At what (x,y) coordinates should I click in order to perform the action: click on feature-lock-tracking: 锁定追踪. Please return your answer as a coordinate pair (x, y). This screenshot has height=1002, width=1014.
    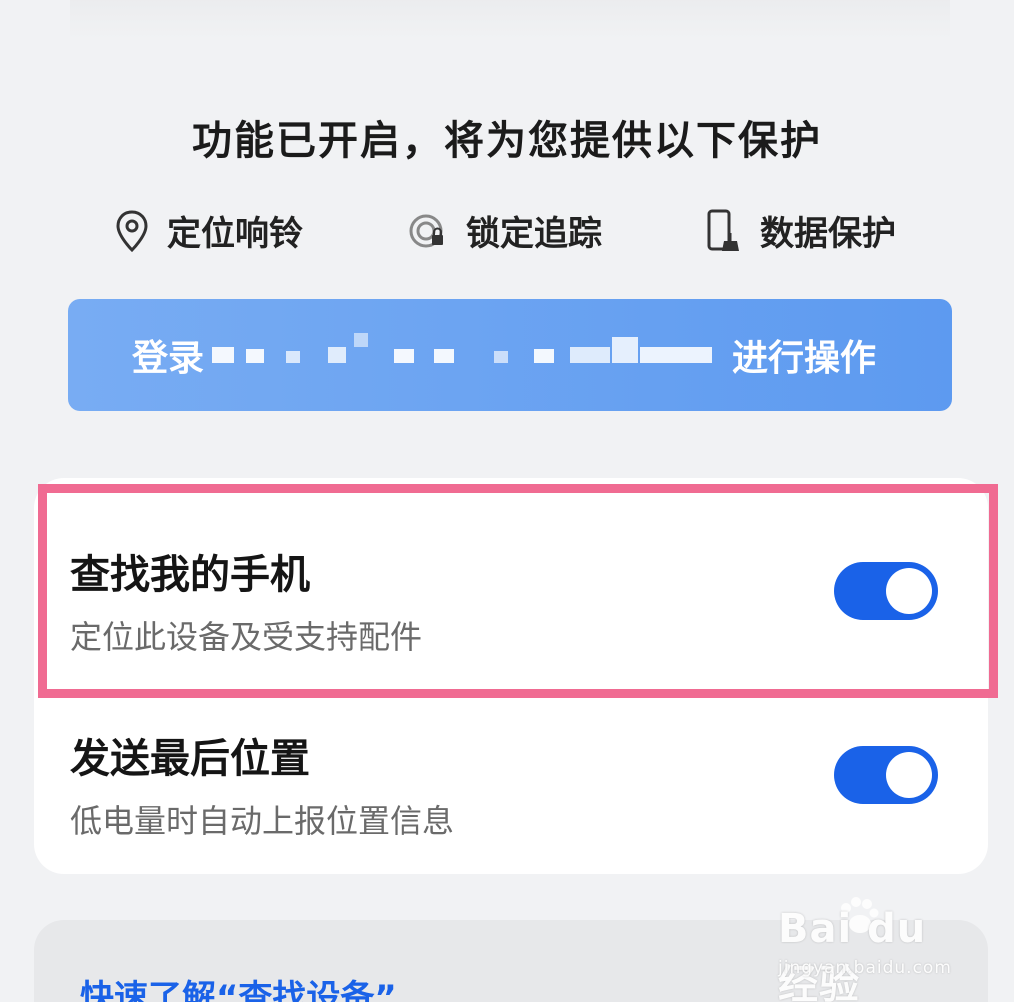
    Looking at the image, I should click on (505, 230).